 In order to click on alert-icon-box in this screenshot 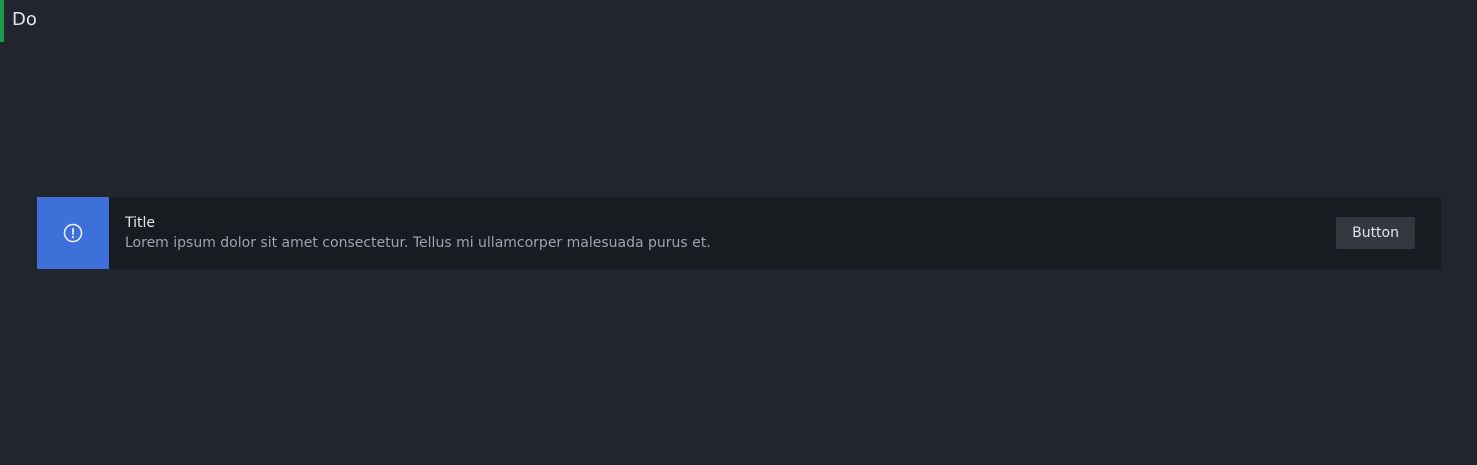, I will do `click(73, 233)`.